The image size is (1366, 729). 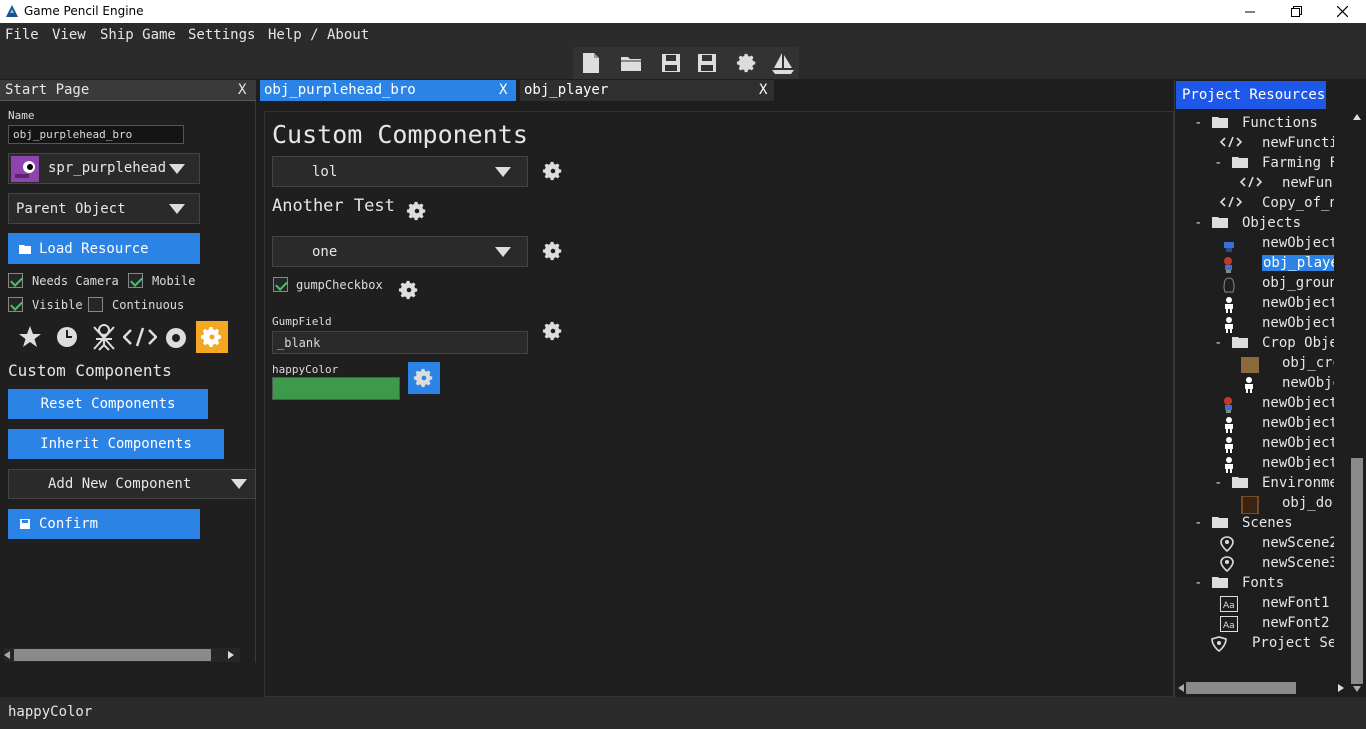 What do you see at coordinates (104, 337) in the screenshot?
I see `collision-icon` at bounding box center [104, 337].